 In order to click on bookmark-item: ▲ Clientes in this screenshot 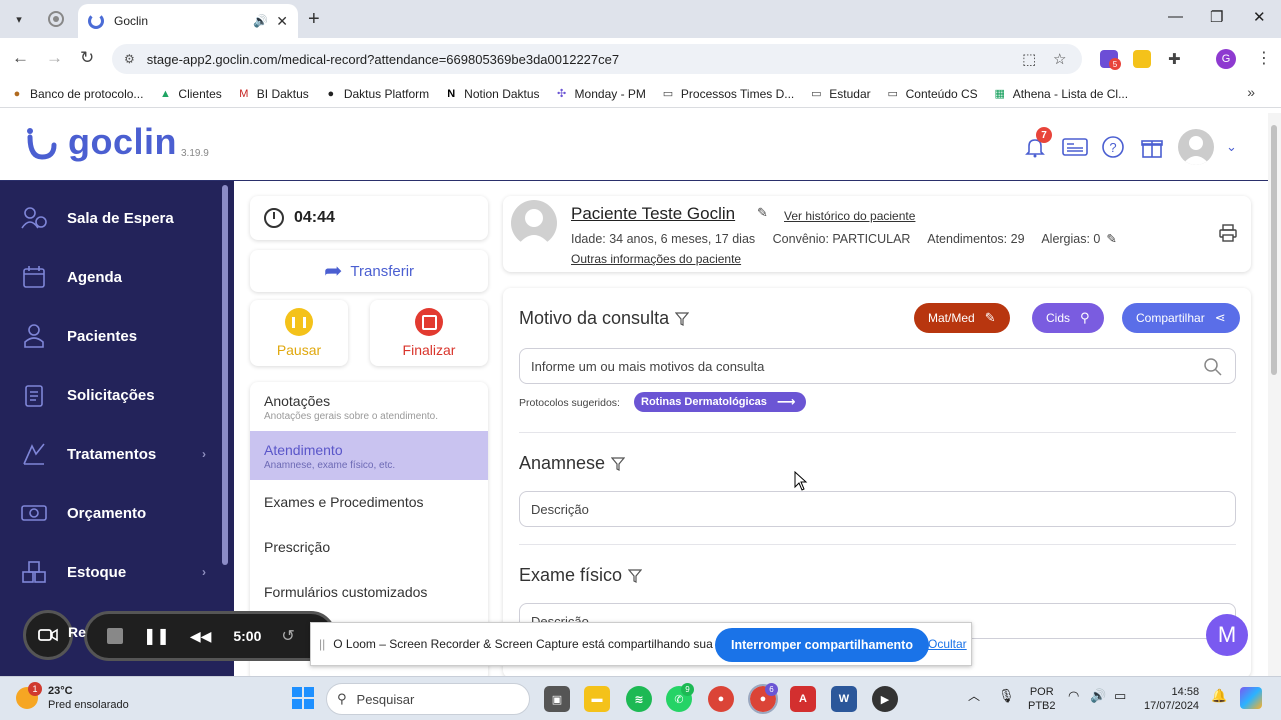, I will do `click(190, 94)`.